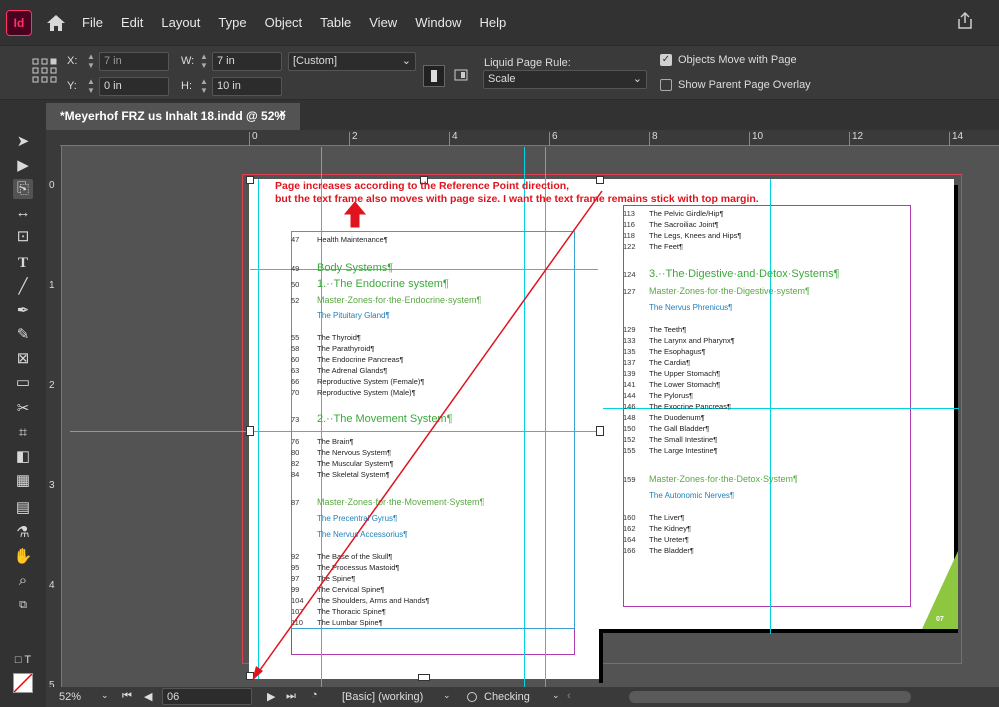  Describe the element at coordinates (502, 79) in the screenshot. I see `liquid-page-rule-value: Scale` at that location.